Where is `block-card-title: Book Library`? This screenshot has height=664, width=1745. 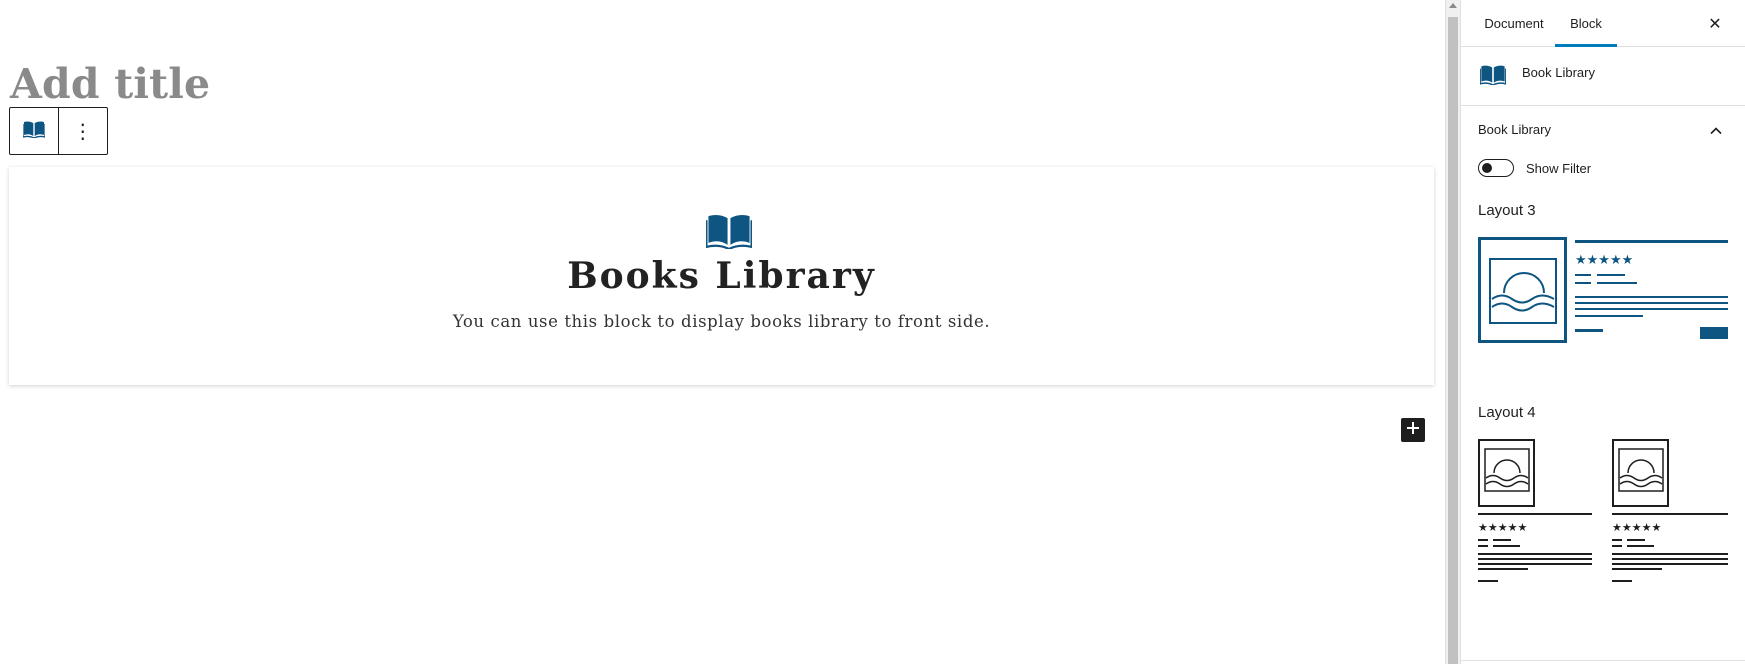
block-card-title: Book Library is located at coordinates (1558, 72).